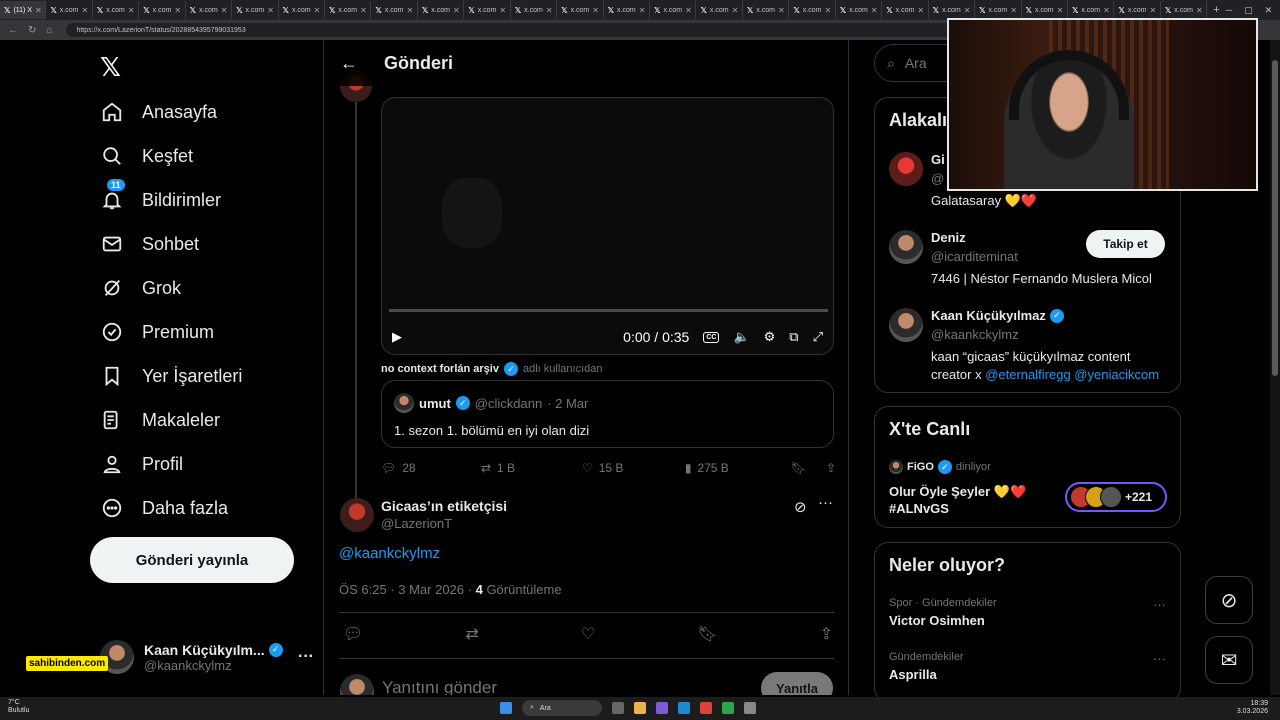  What do you see at coordinates (171, 376) in the screenshot?
I see `nav-item-bookmarks: Yer İşaretleri` at bounding box center [171, 376].